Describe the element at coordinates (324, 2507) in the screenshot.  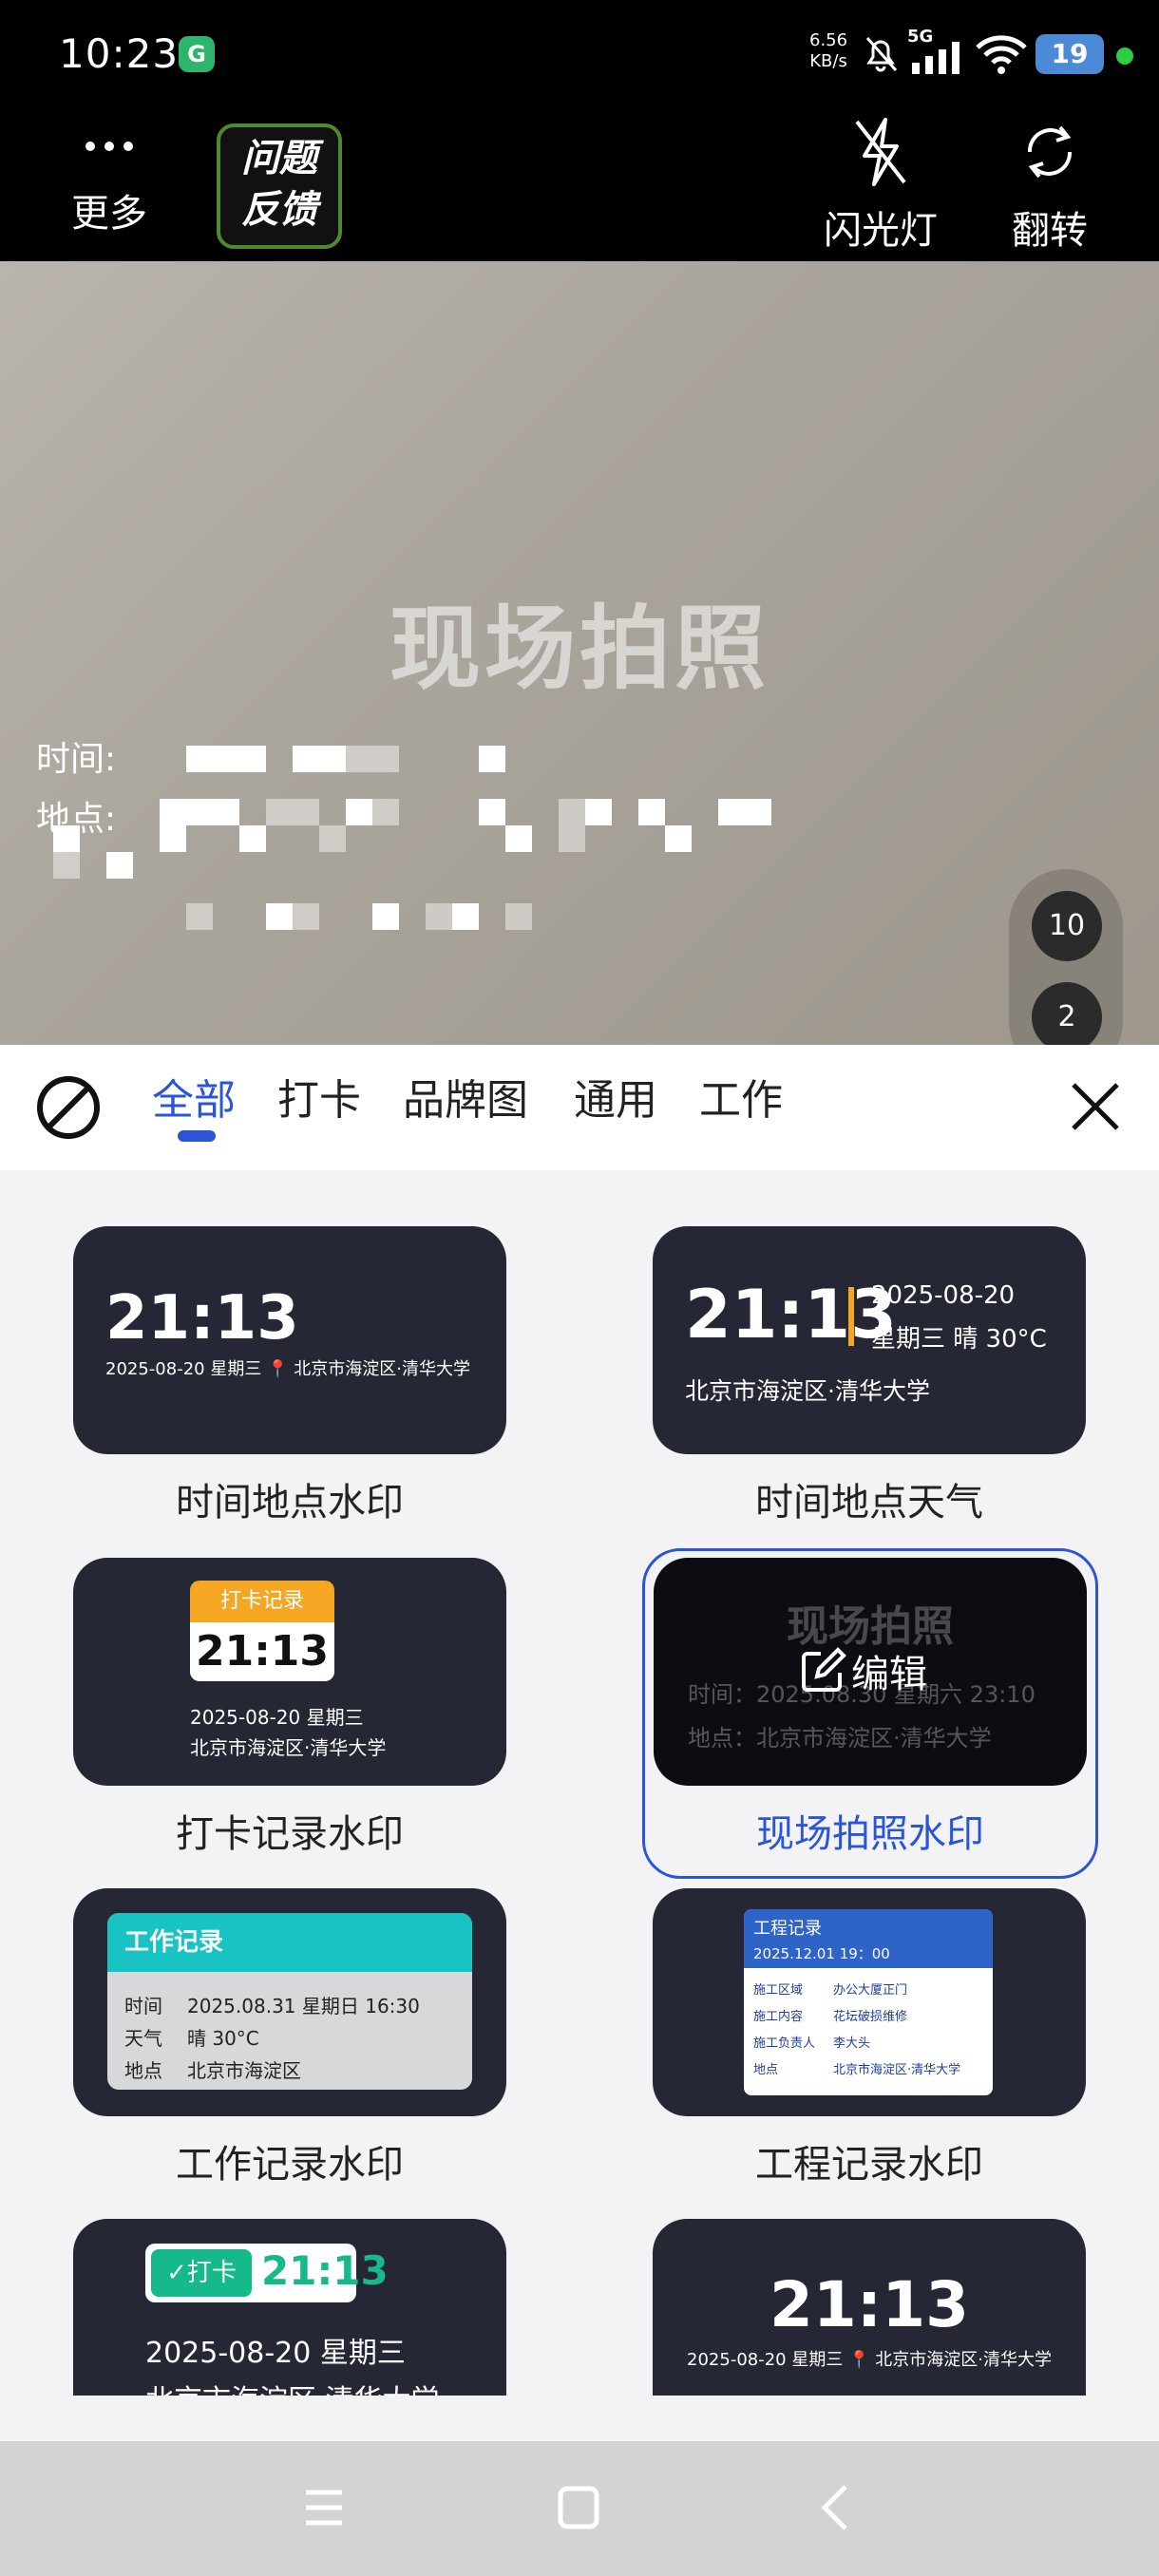
I see `menu-icon` at that location.